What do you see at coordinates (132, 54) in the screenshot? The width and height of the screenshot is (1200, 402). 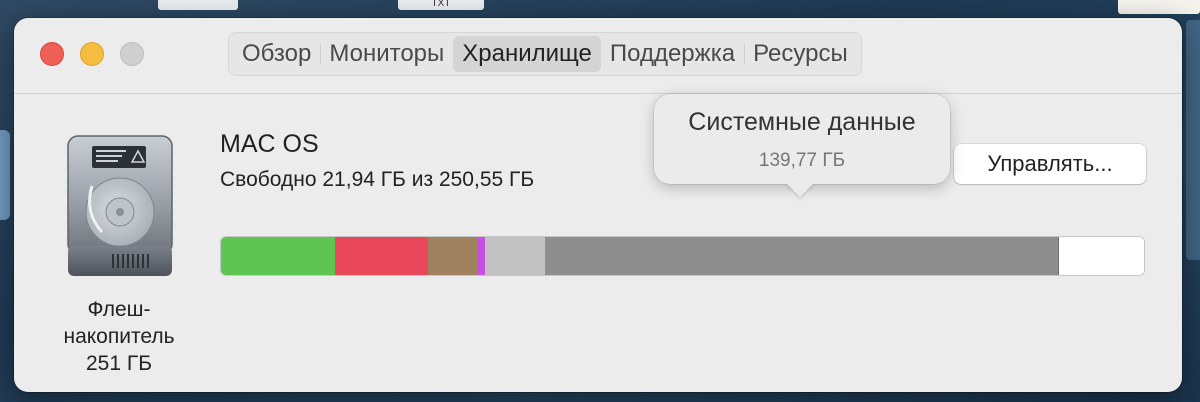 I see `zoom-button` at bounding box center [132, 54].